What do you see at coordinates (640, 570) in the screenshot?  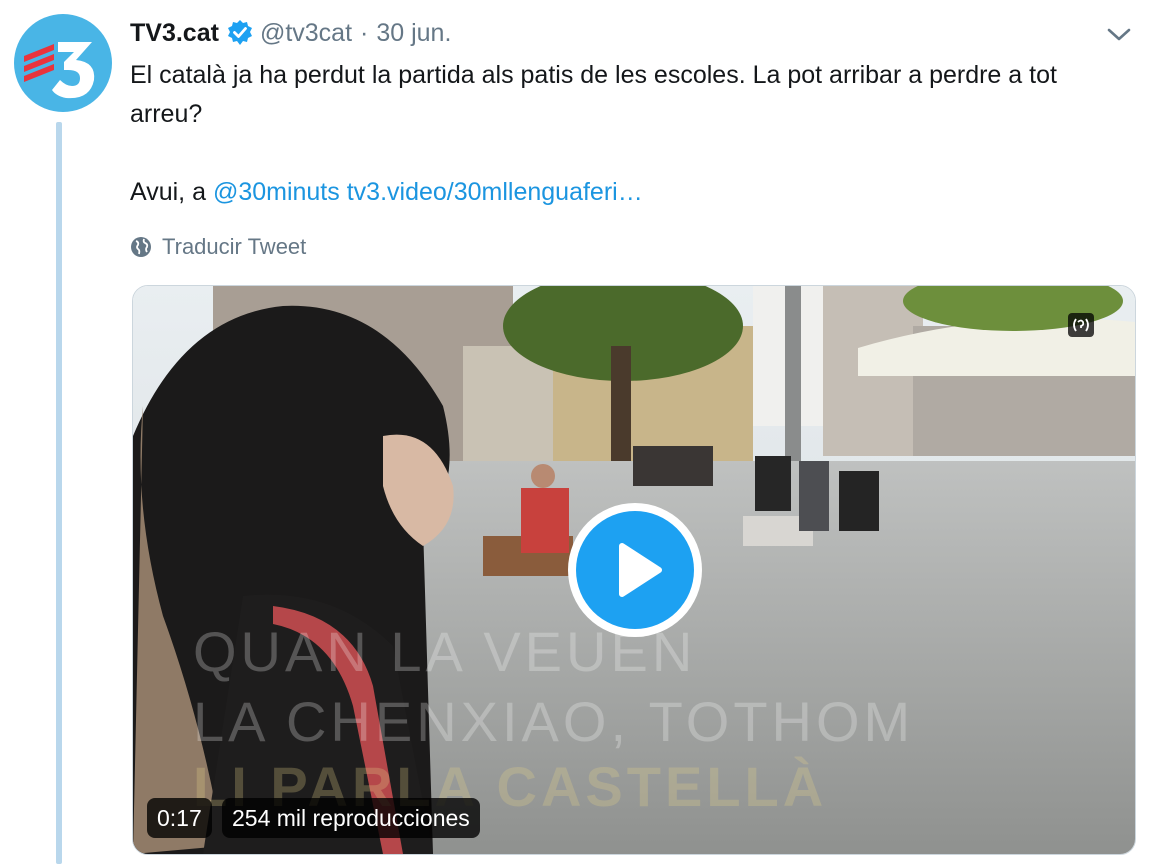 I see `play-icon` at bounding box center [640, 570].